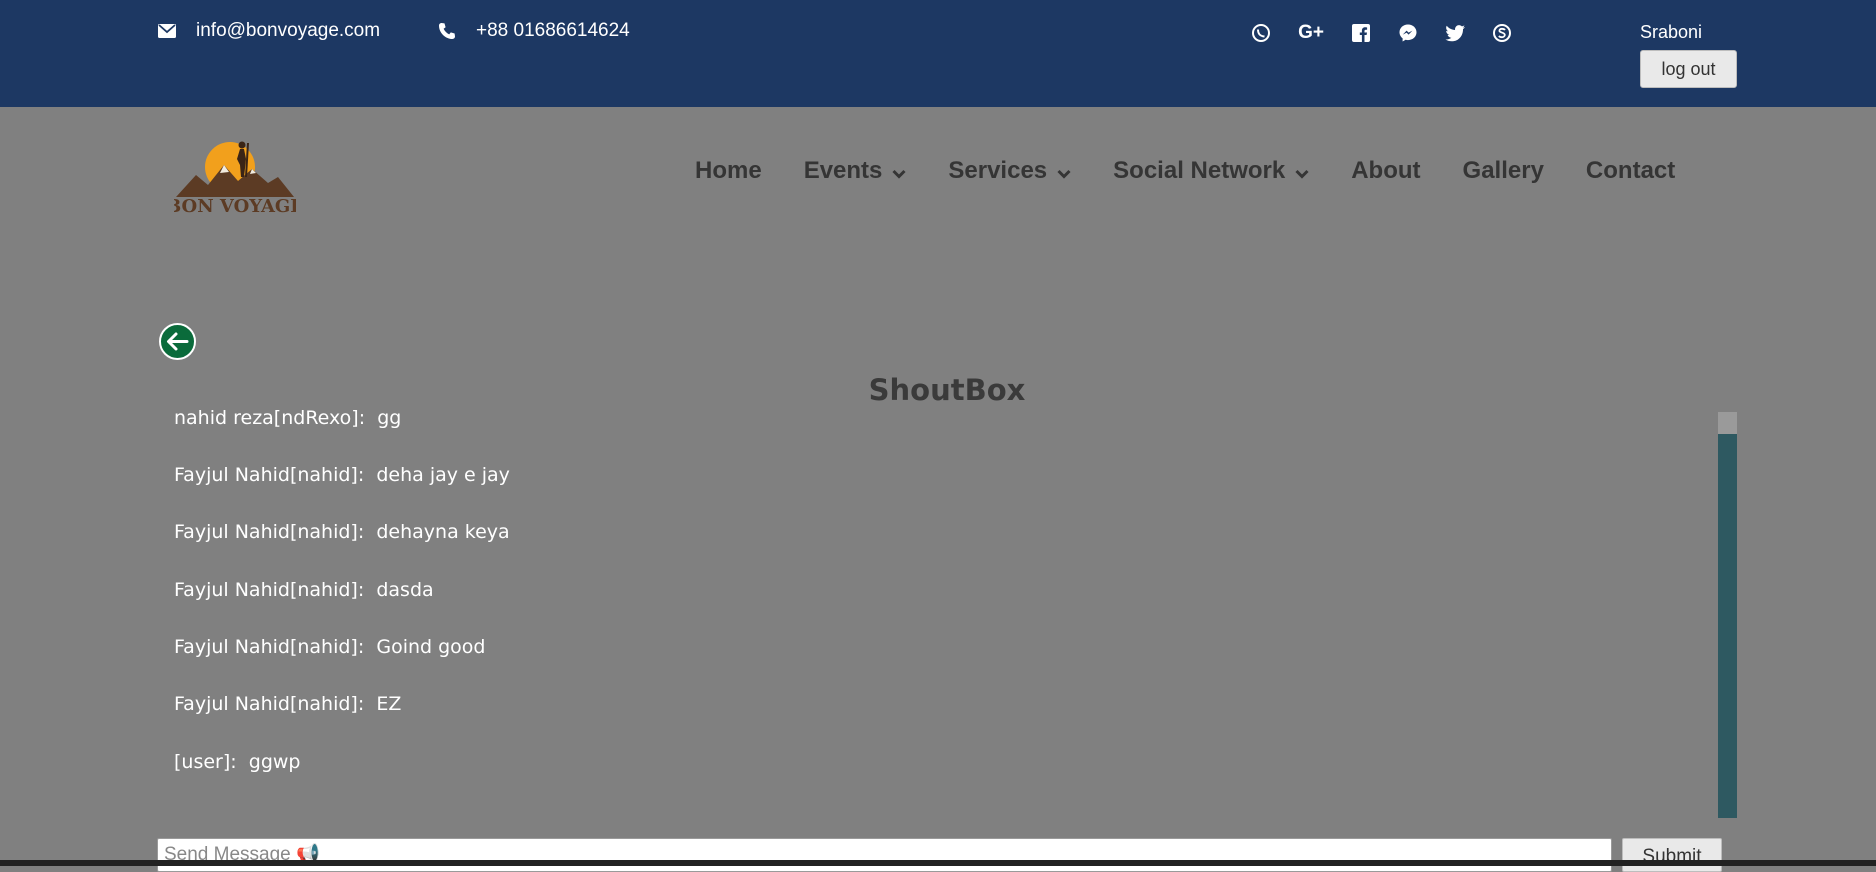 Image resolution: width=1876 pixels, height=872 pixels. I want to click on logo-text: BON VOYAGE, so click(235, 206).